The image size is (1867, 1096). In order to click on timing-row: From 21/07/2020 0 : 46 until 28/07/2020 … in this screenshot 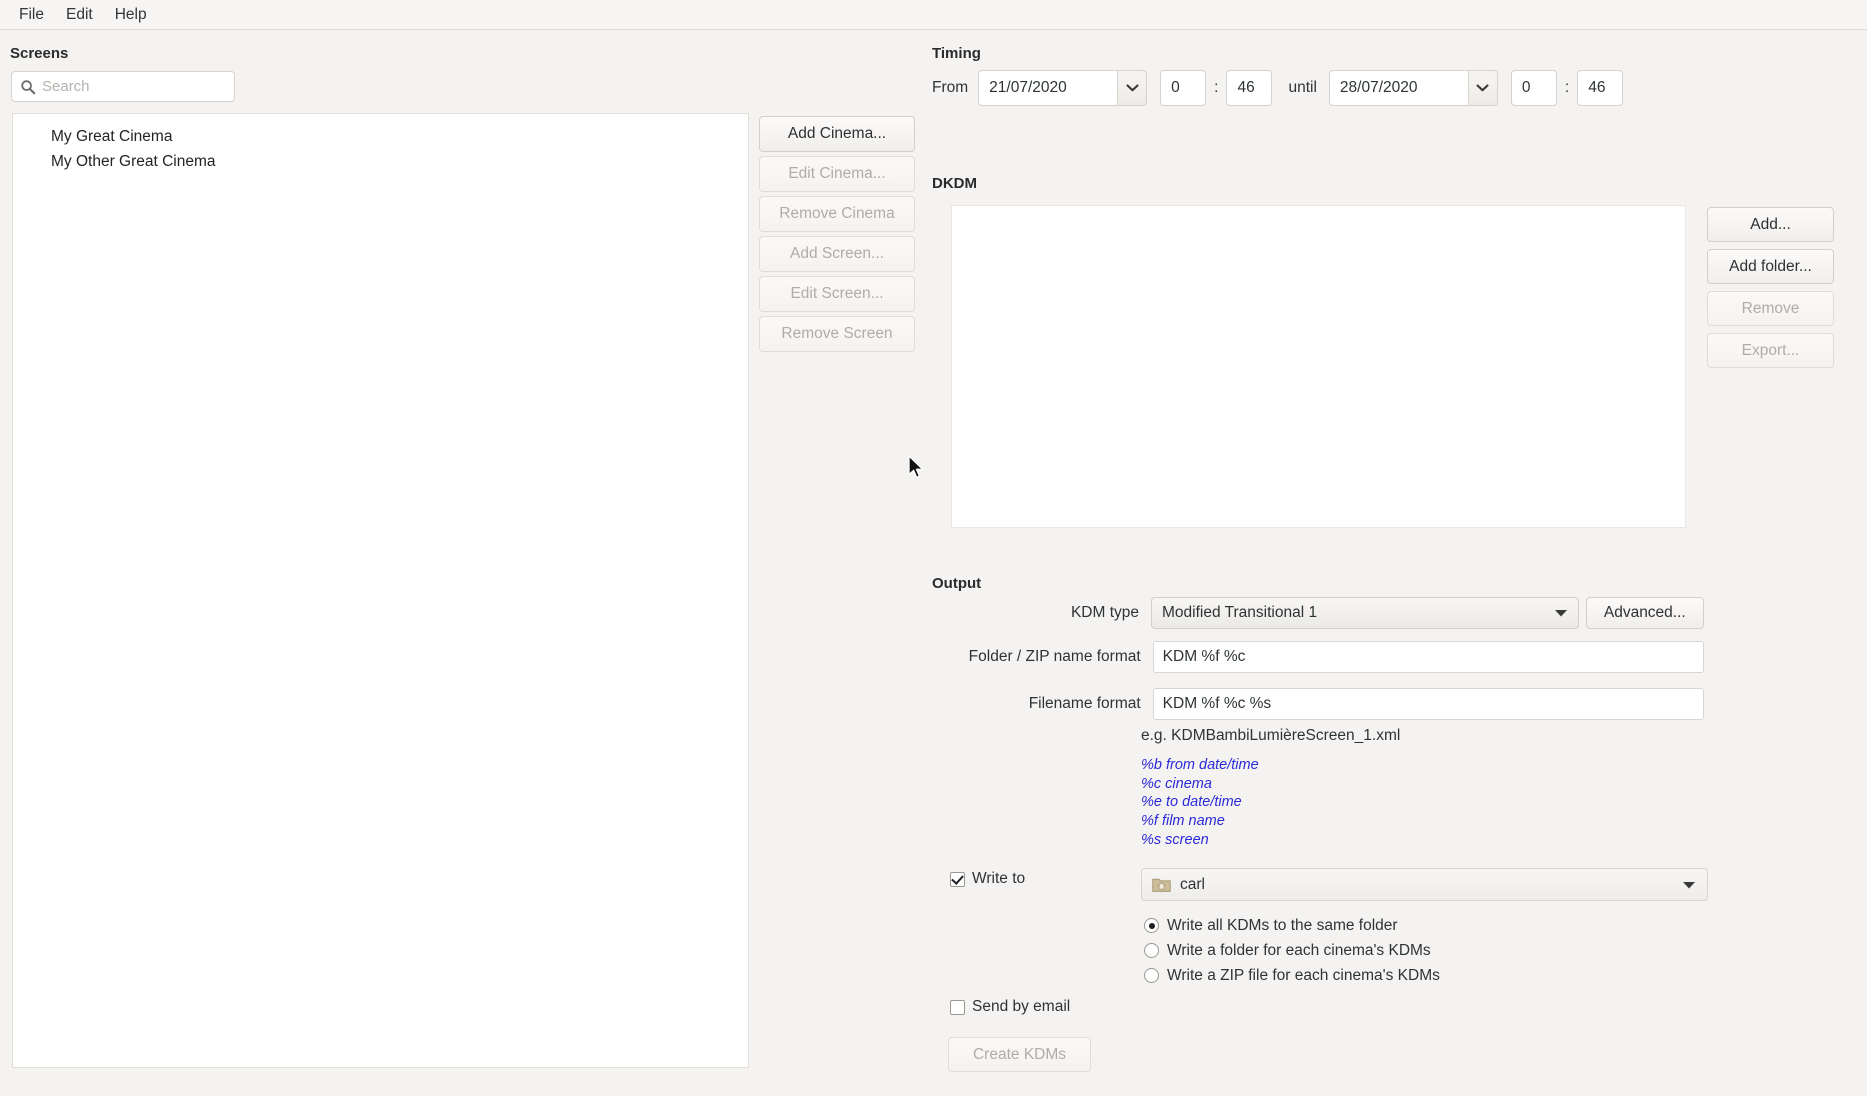, I will do `click(1278, 88)`.